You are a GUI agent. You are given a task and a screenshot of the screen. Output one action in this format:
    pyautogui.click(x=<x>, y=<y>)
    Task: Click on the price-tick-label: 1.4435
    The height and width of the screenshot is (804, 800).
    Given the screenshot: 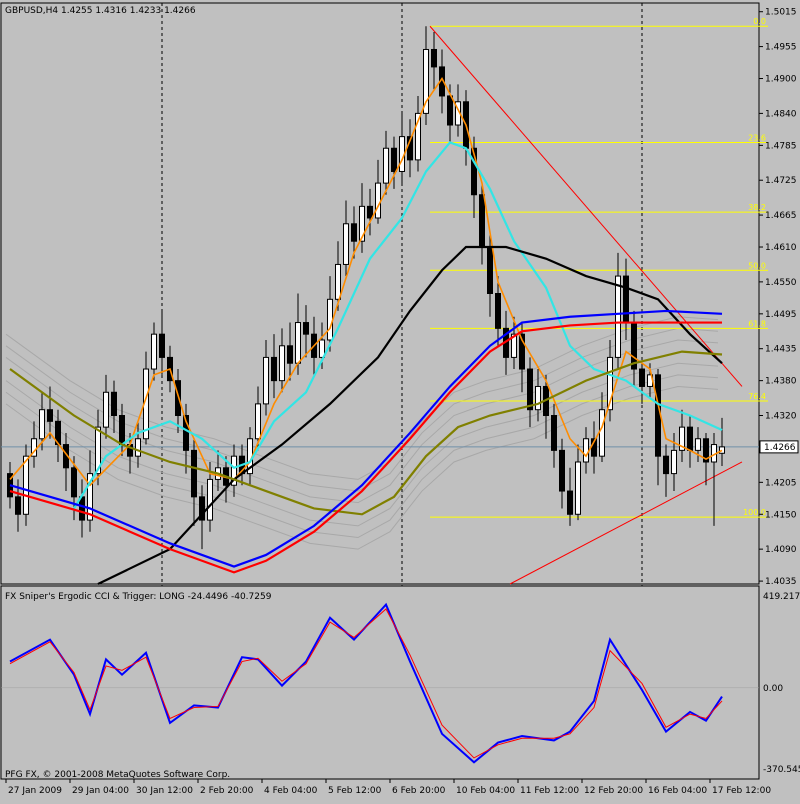 What is the action you would take?
    pyautogui.click(x=781, y=350)
    